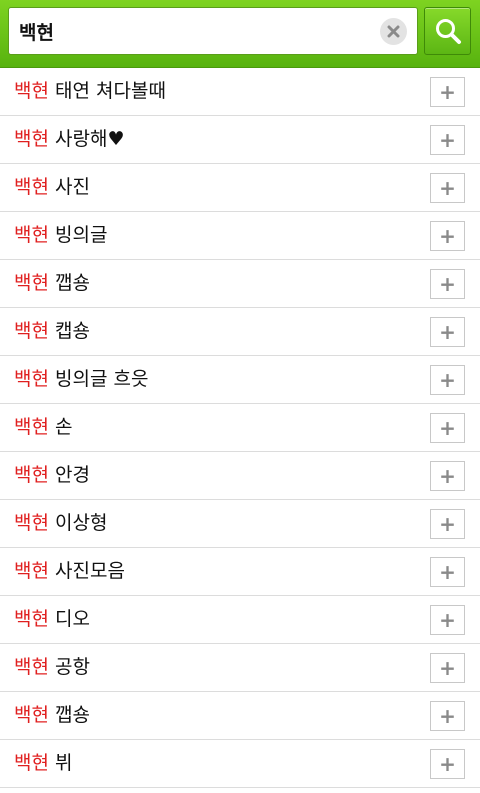 This screenshot has width=480, height=793. Describe the element at coordinates (240, 572) in the screenshot. I see `suggestion-item: 백현 사진모음 +` at that location.